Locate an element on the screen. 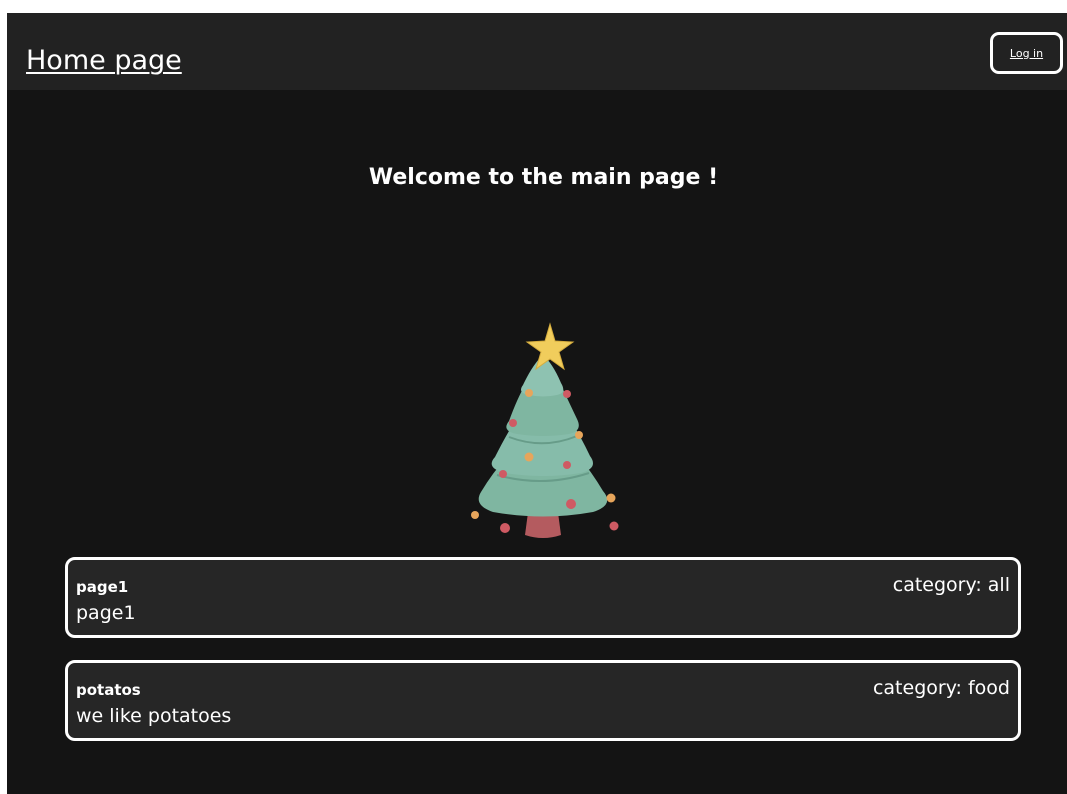  star-icon is located at coordinates (550, 346).